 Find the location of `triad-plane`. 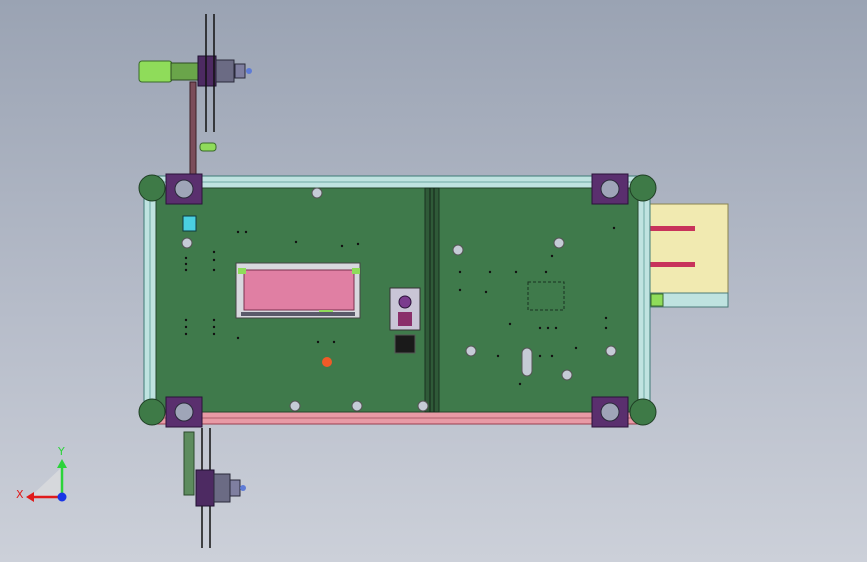

triad-plane is located at coordinates (46, 482).